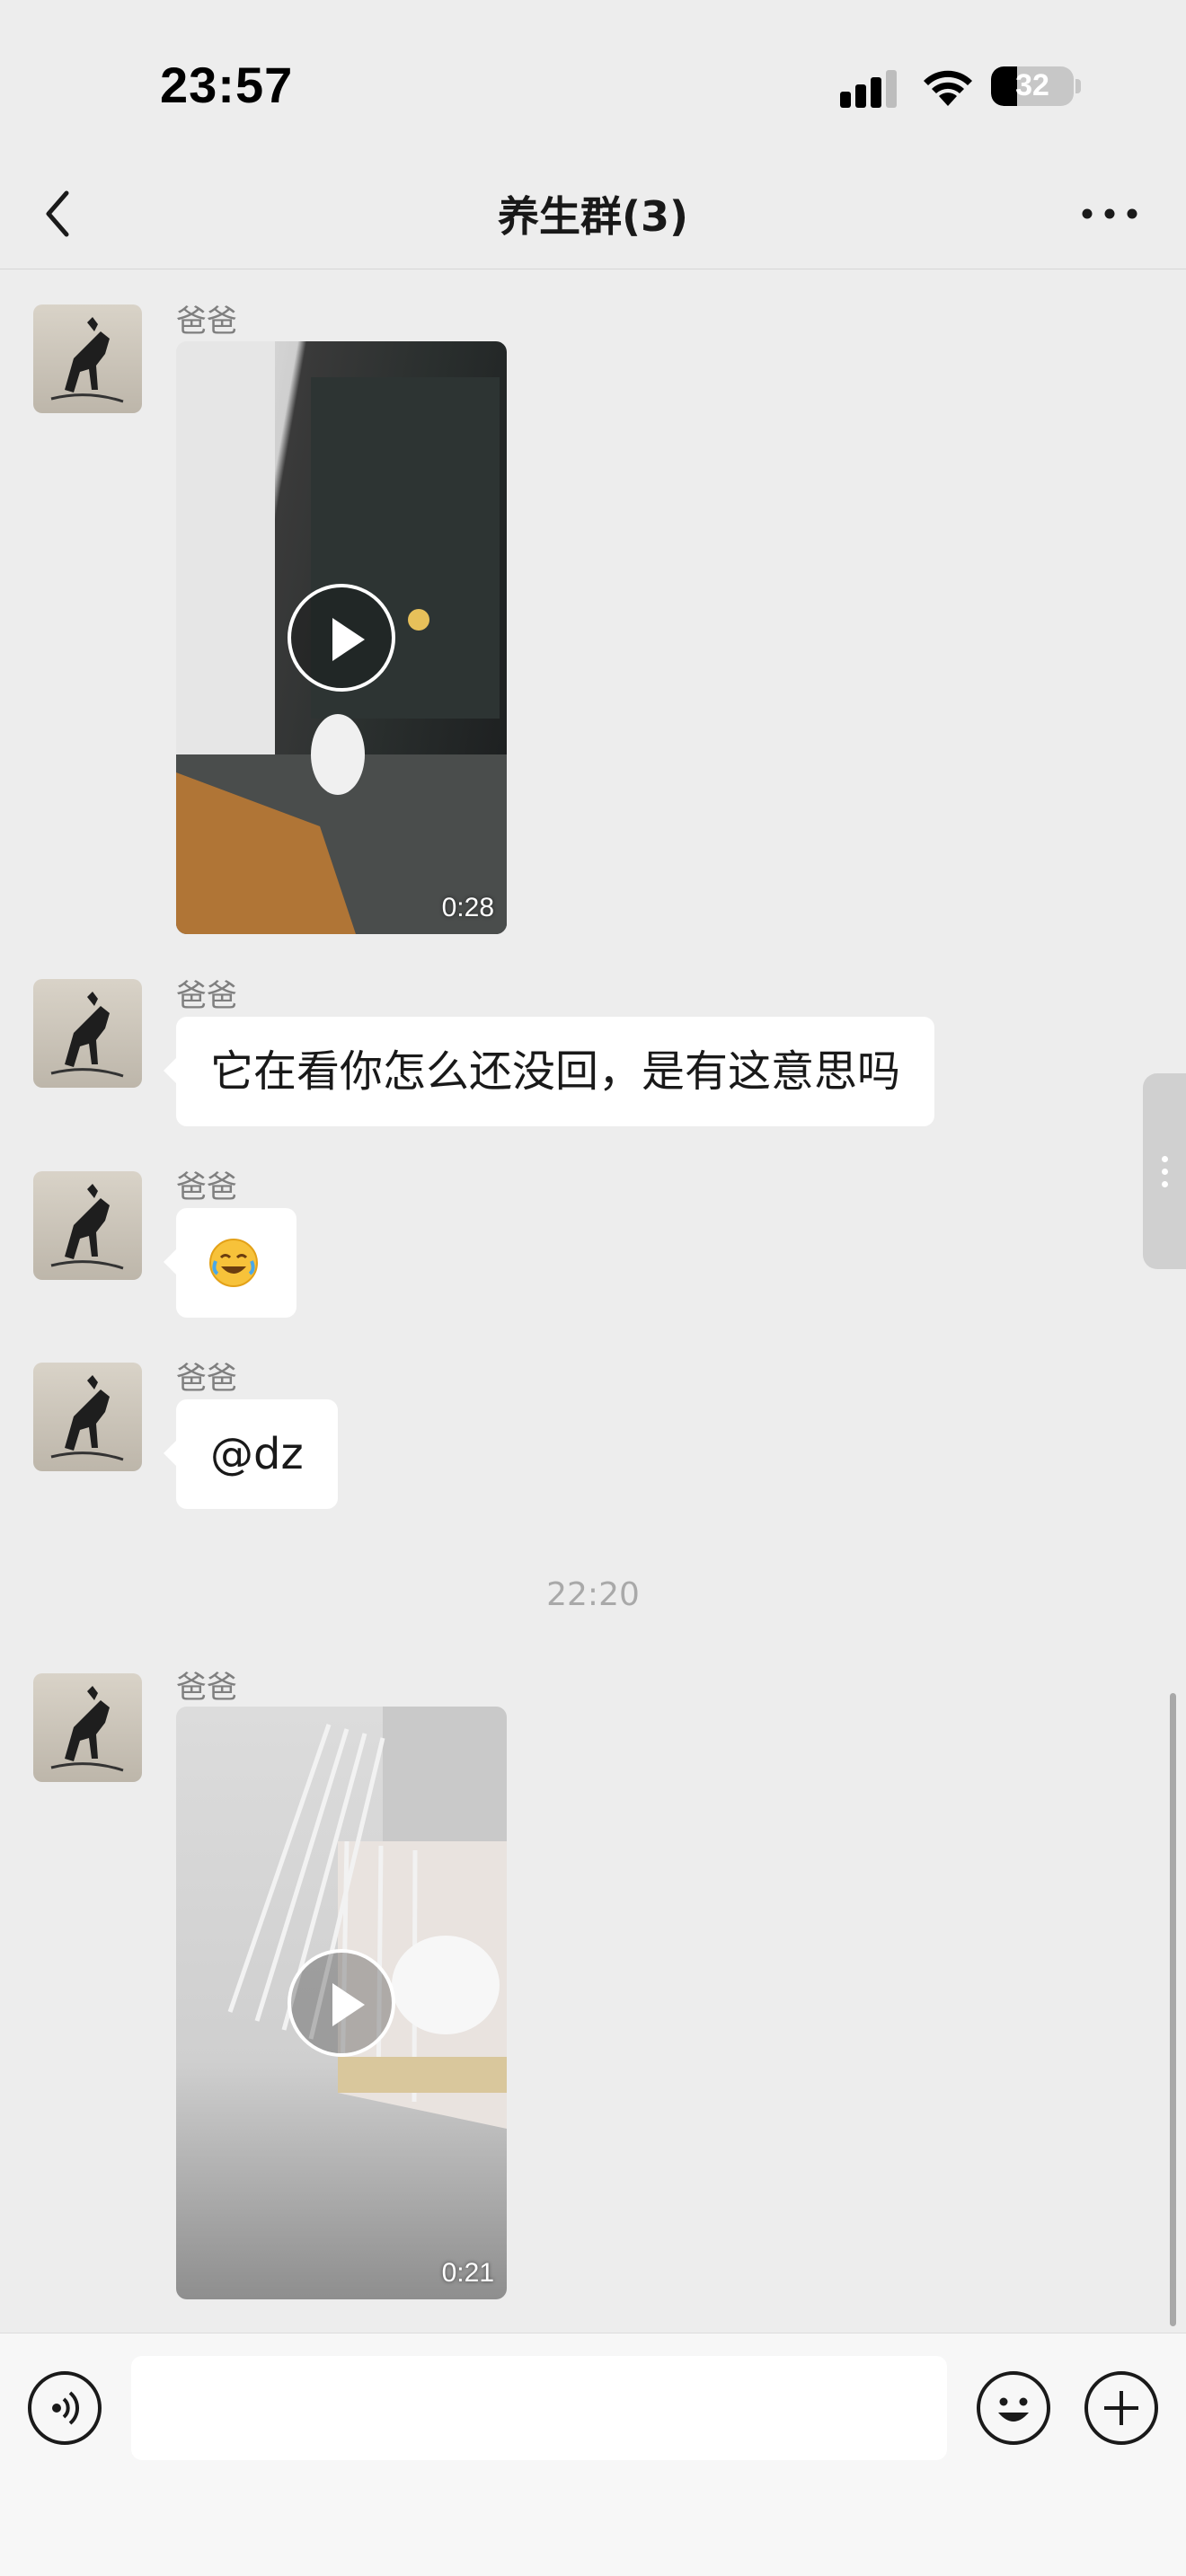 The height and width of the screenshot is (2576, 1186). I want to click on text-message-bubble: @dz, so click(251, 1454).